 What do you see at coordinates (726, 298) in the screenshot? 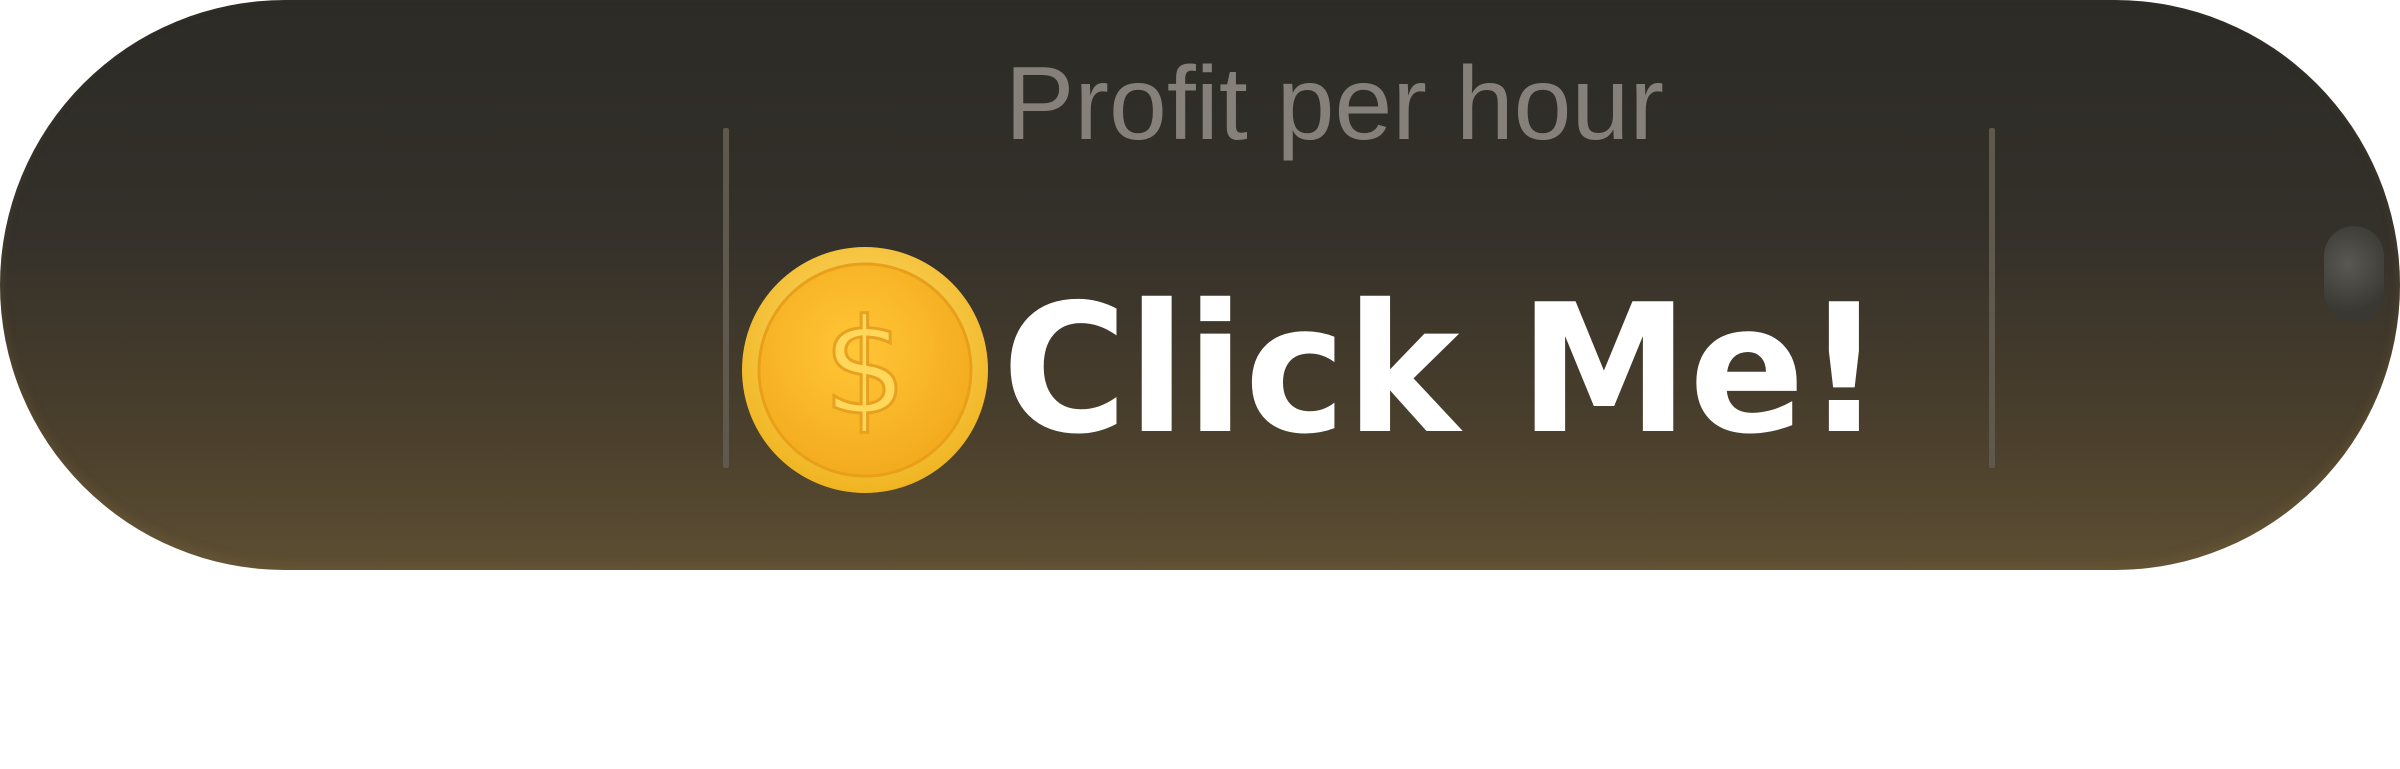
I see `left-divider` at bounding box center [726, 298].